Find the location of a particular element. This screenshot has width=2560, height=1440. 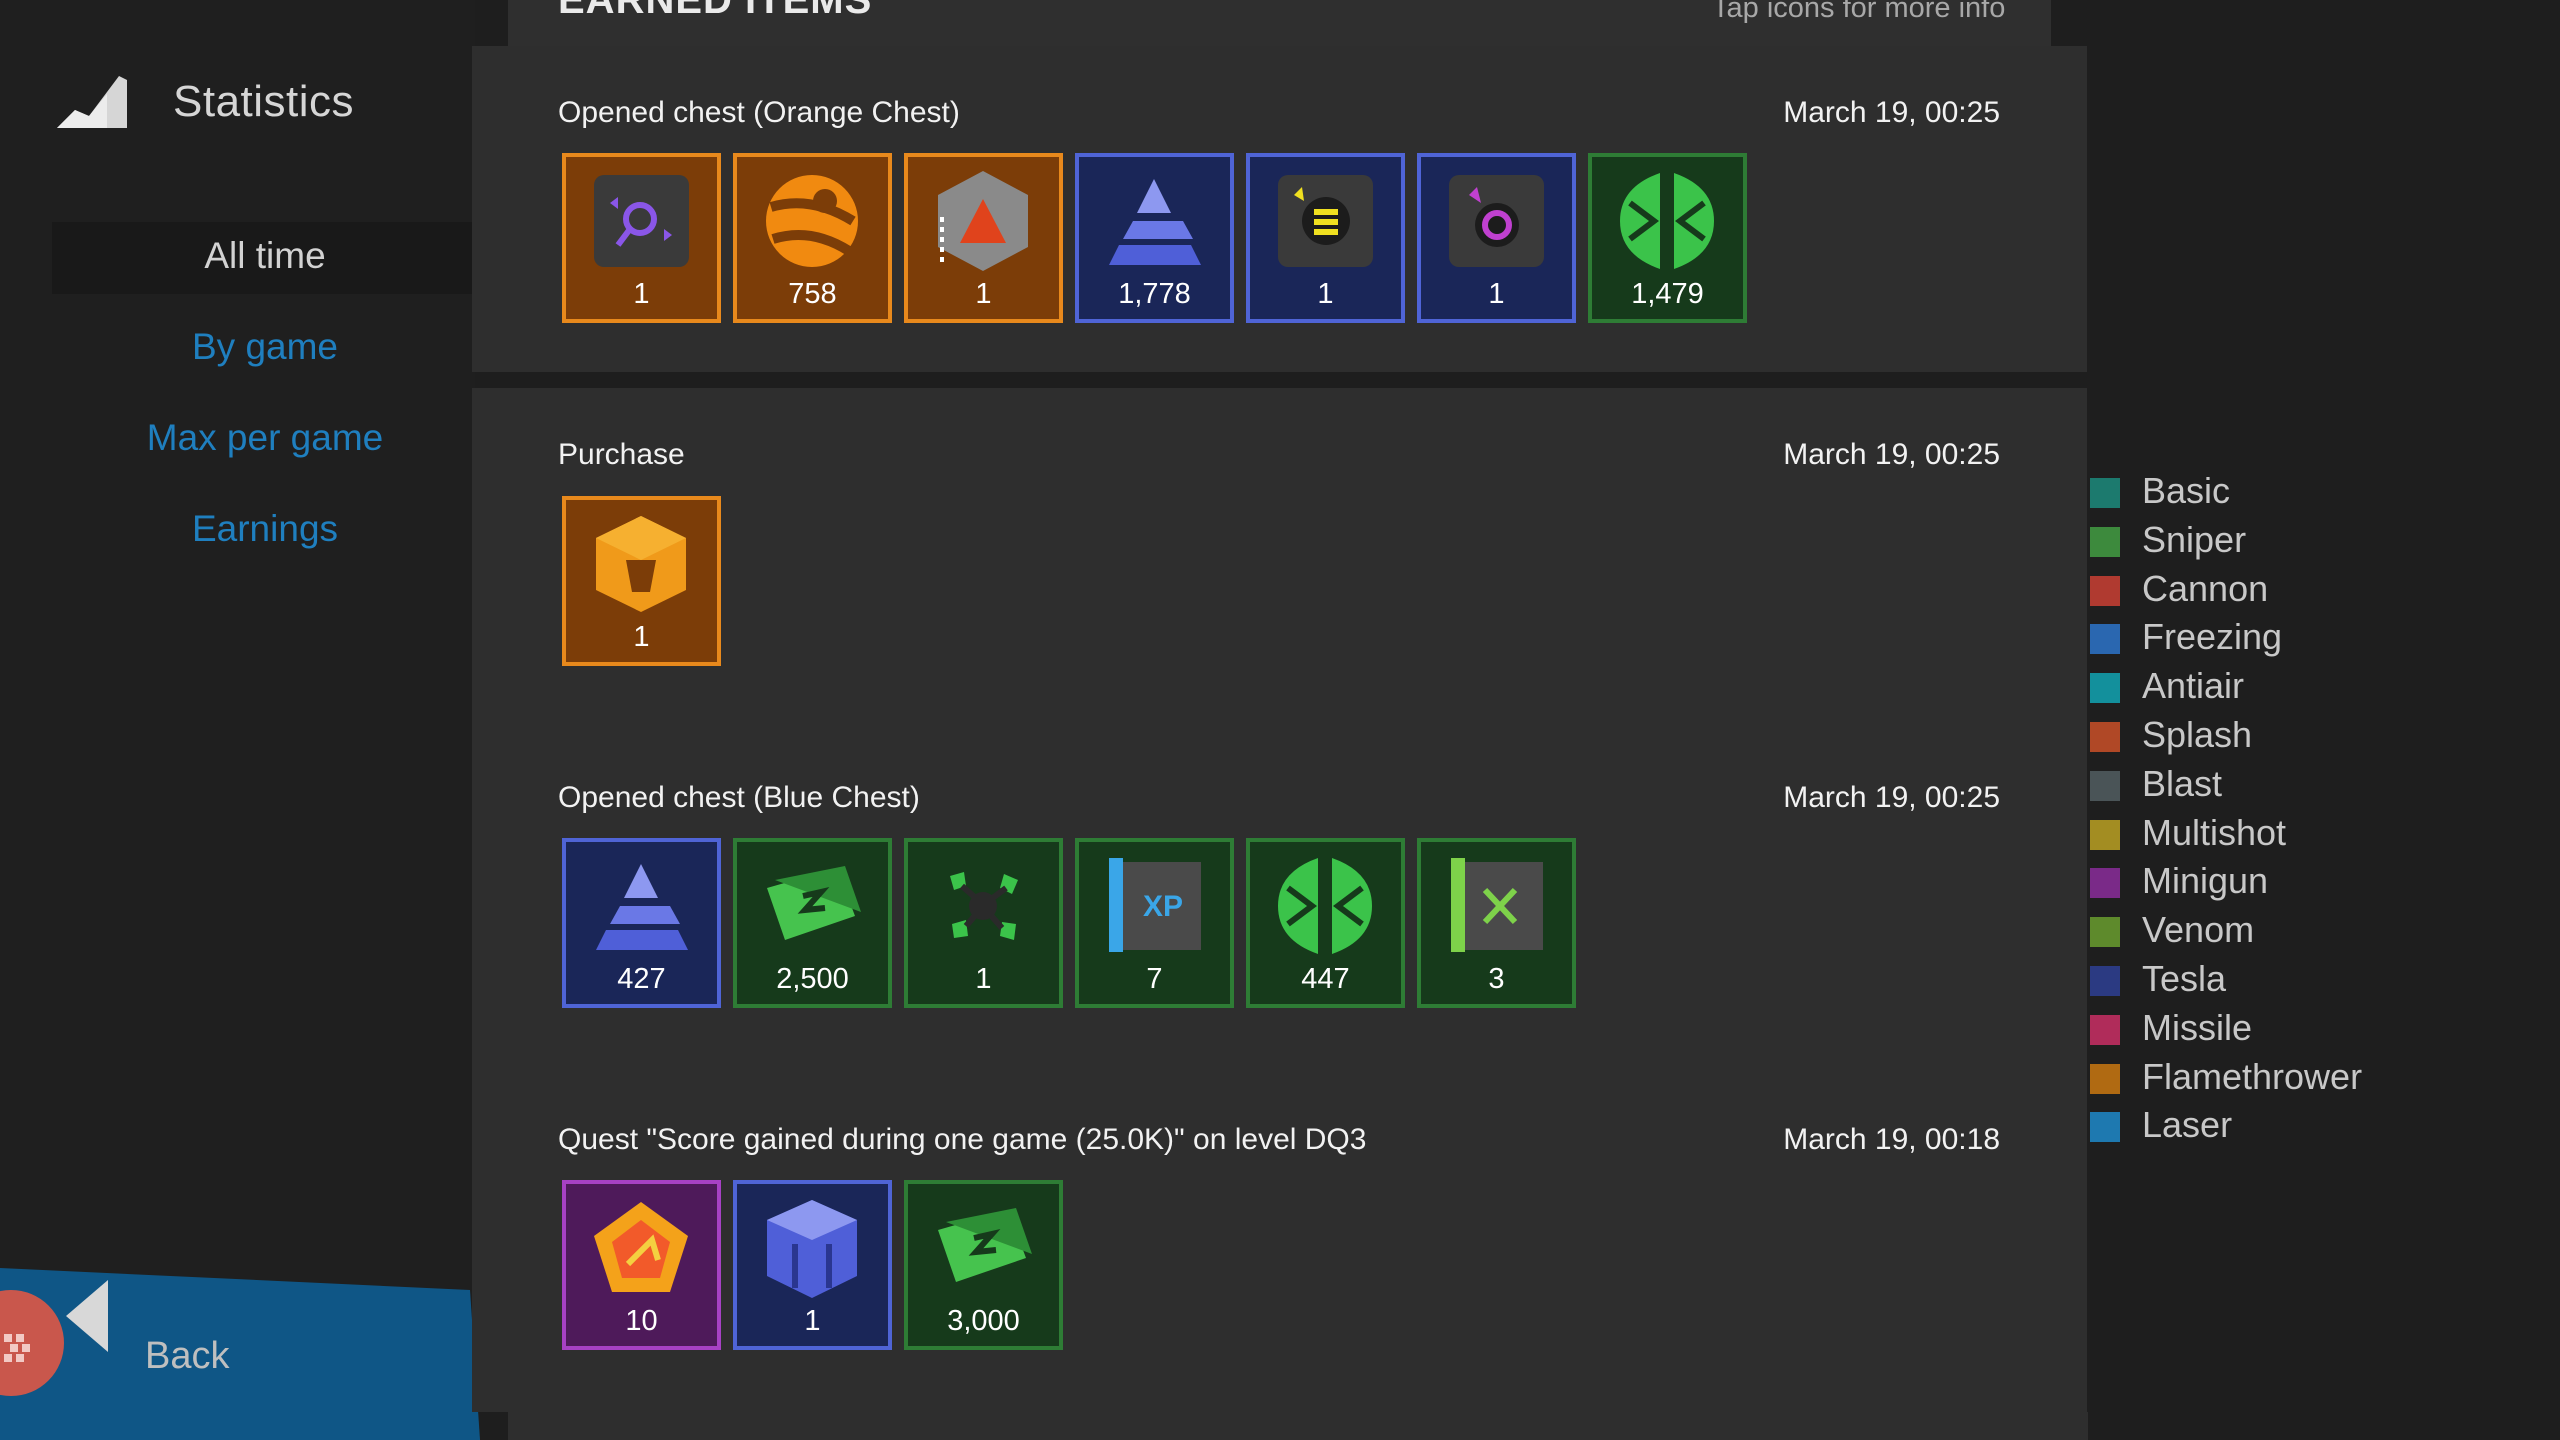

nav-item-earnings: Earnings is located at coordinates (265, 529).